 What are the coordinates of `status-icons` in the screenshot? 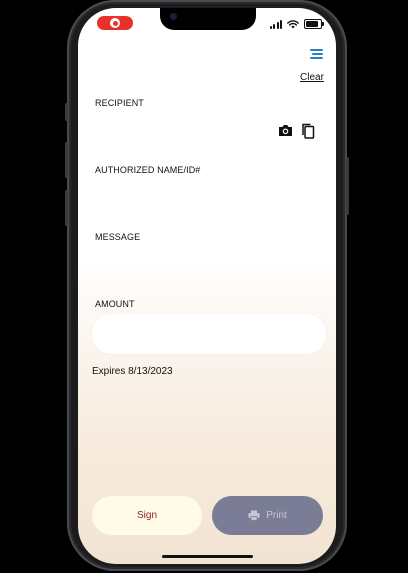 It's located at (296, 24).